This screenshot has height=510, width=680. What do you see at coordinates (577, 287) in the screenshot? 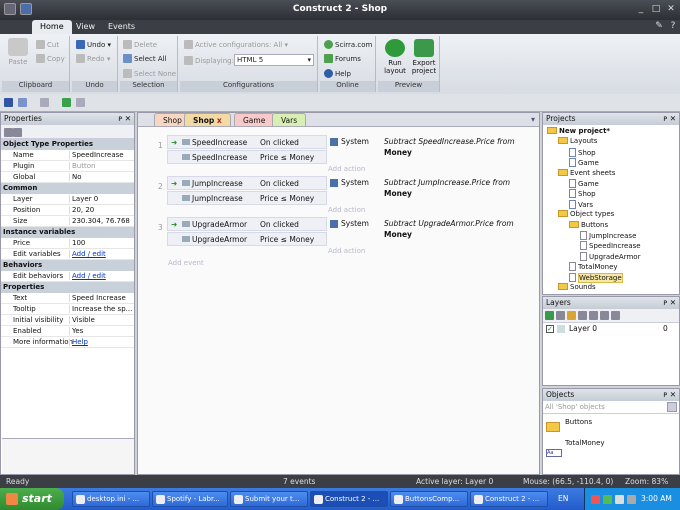
I see `tree-item: Sounds` at bounding box center [577, 287].